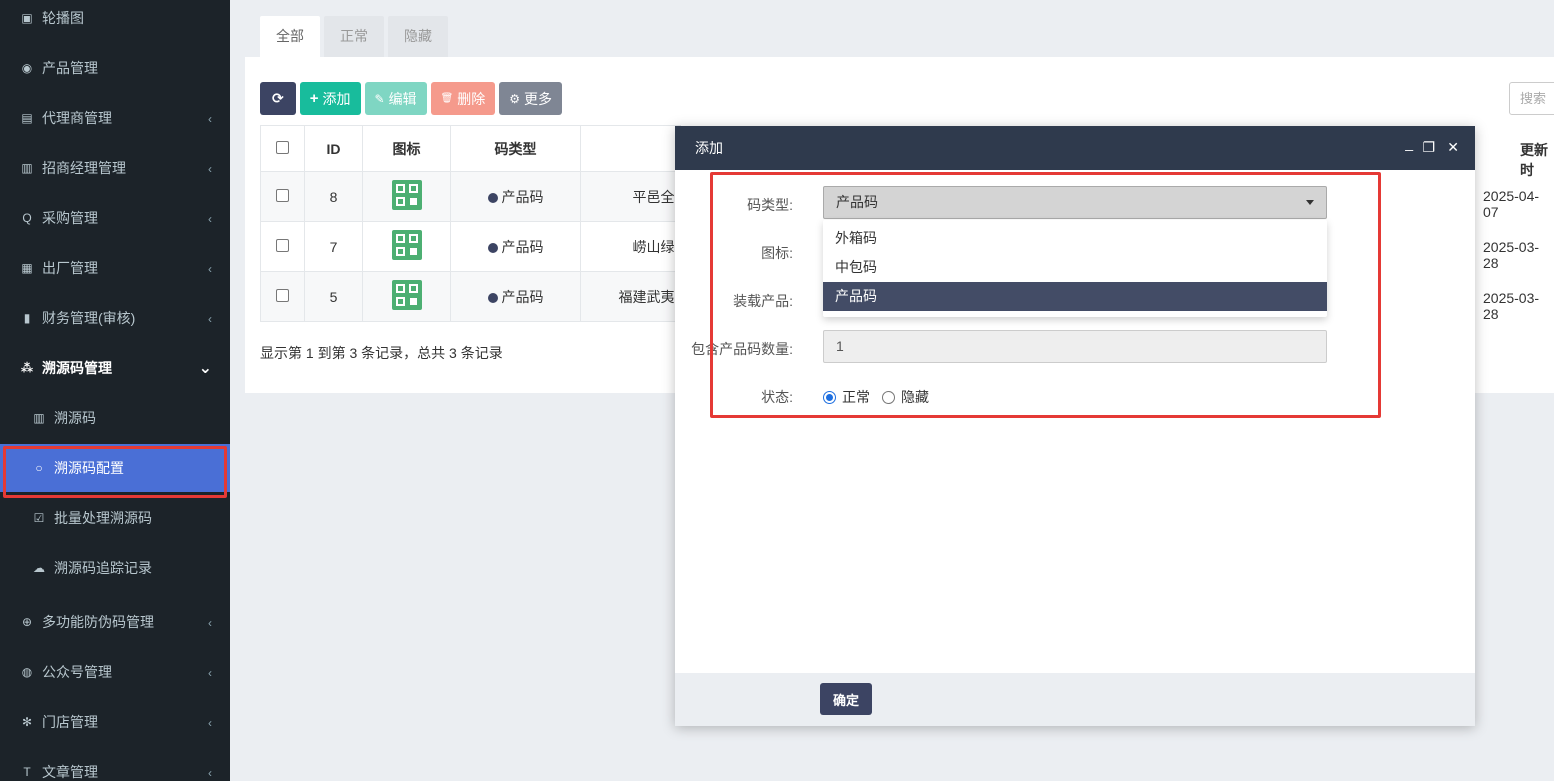  What do you see at coordinates (471, 98) in the screenshot?
I see `delete-button-label: 删除` at bounding box center [471, 98].